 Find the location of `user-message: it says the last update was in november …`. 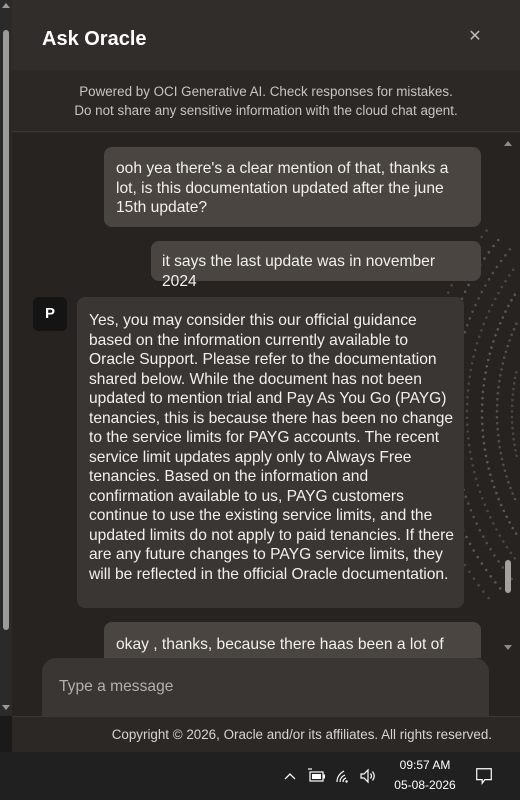

user-message: it says the last update was in november … is located at coordinates (316, 265).